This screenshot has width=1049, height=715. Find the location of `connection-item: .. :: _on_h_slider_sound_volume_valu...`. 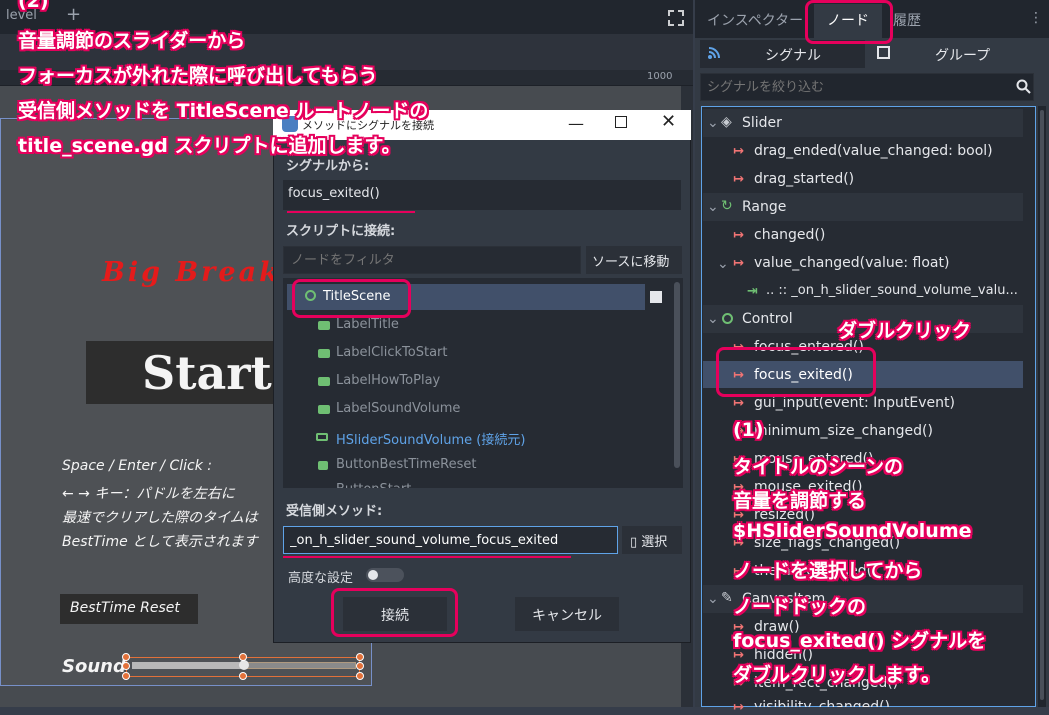

connection-item: .. :: _on_h_slider_sound_volume_valu... is located at coordinates (892, 290).